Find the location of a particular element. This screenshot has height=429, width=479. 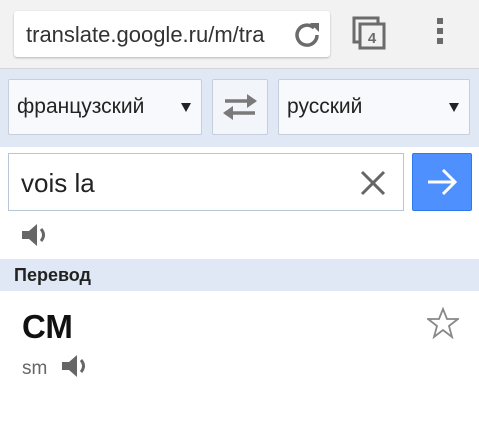

swap-languages-button is located at coordinates (240, 107).